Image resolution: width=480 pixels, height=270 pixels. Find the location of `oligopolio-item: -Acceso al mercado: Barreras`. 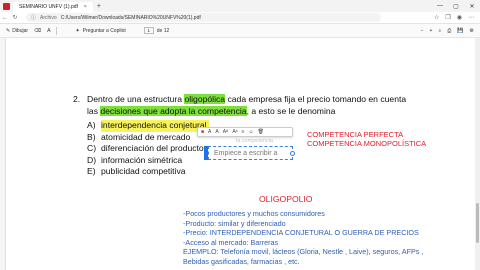

oligopolio-item: -Acceso al mercado: Barreras is located at coordinates (231, 242).